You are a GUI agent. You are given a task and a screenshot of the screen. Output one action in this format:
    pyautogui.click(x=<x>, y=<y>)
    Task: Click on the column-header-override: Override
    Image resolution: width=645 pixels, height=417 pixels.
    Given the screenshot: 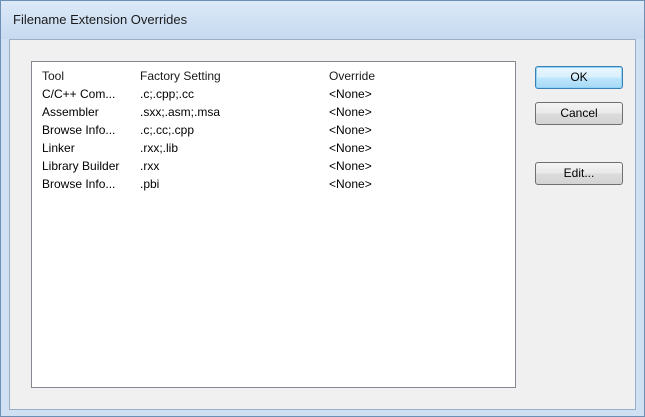 What is the action you would take?
    pyautogui.click(x=409, y=76)
    